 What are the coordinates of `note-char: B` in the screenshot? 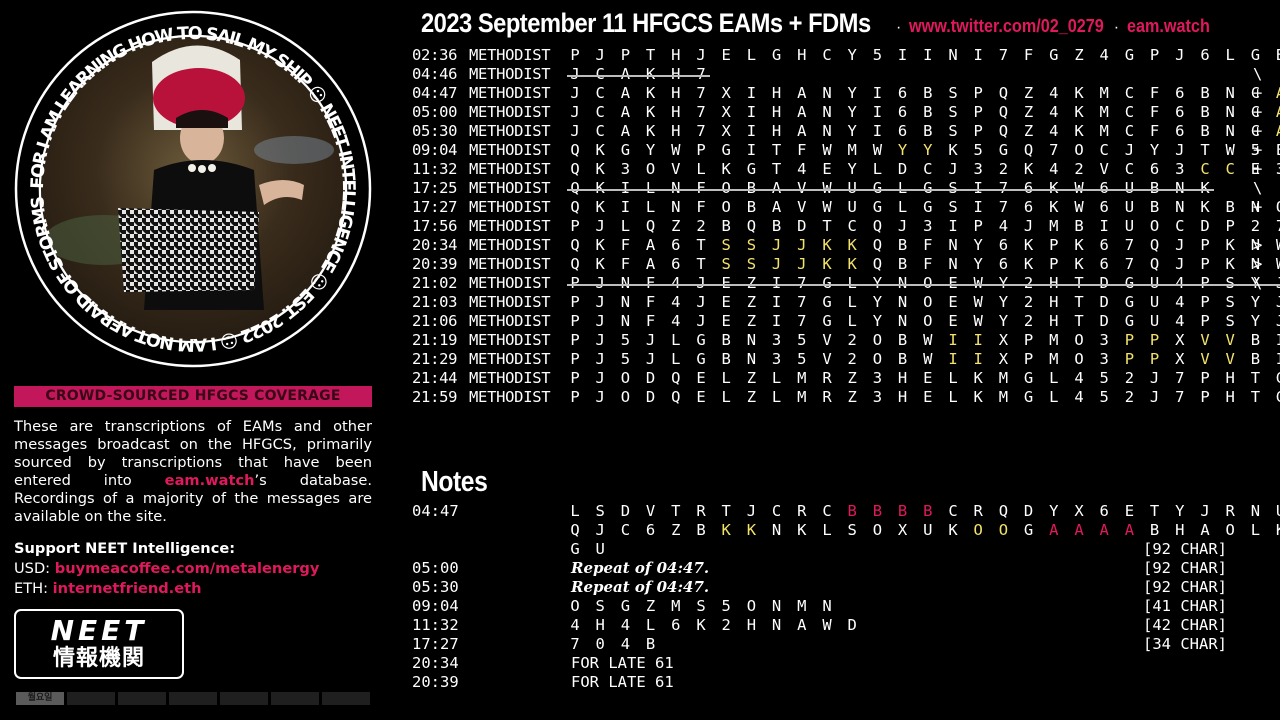 It's located at (928, 511).